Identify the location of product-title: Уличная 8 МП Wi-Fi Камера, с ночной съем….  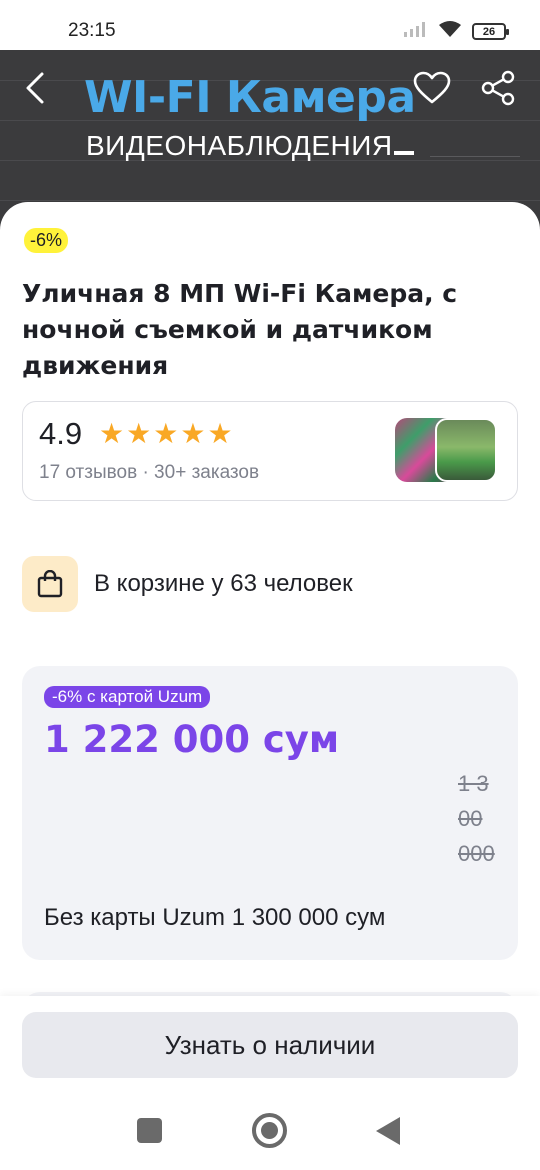
(240, 329).